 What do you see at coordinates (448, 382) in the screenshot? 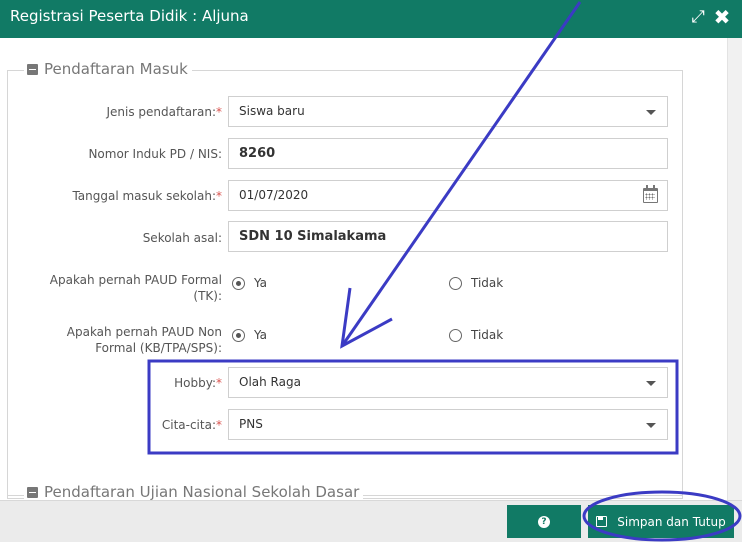
I see `hobby-select: Olah Raga` at bounding box center [448, 382].